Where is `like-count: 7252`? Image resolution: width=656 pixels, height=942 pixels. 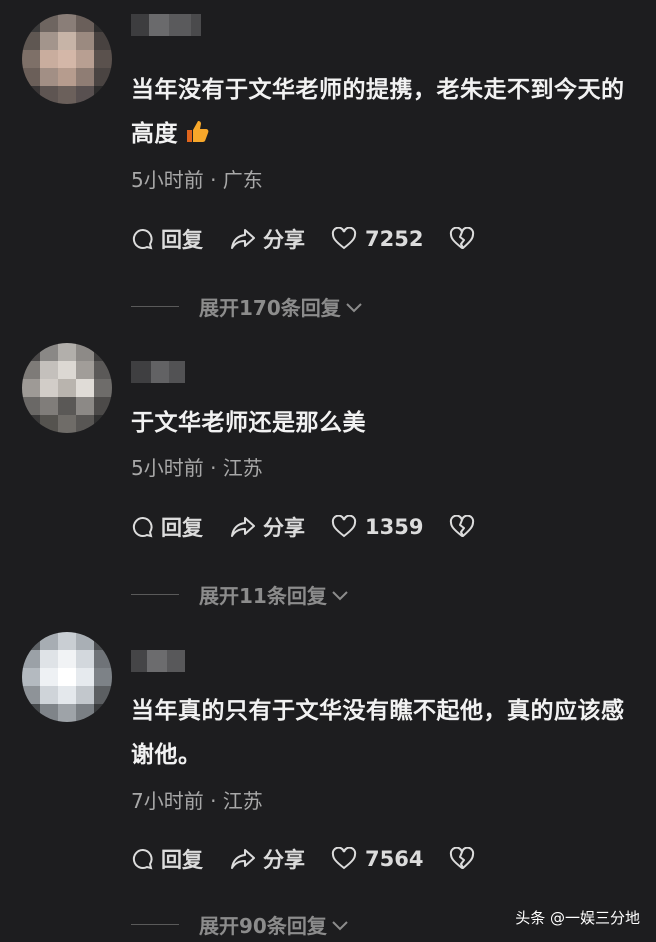
like-count: 7252 is located at coordinates (394, 239).